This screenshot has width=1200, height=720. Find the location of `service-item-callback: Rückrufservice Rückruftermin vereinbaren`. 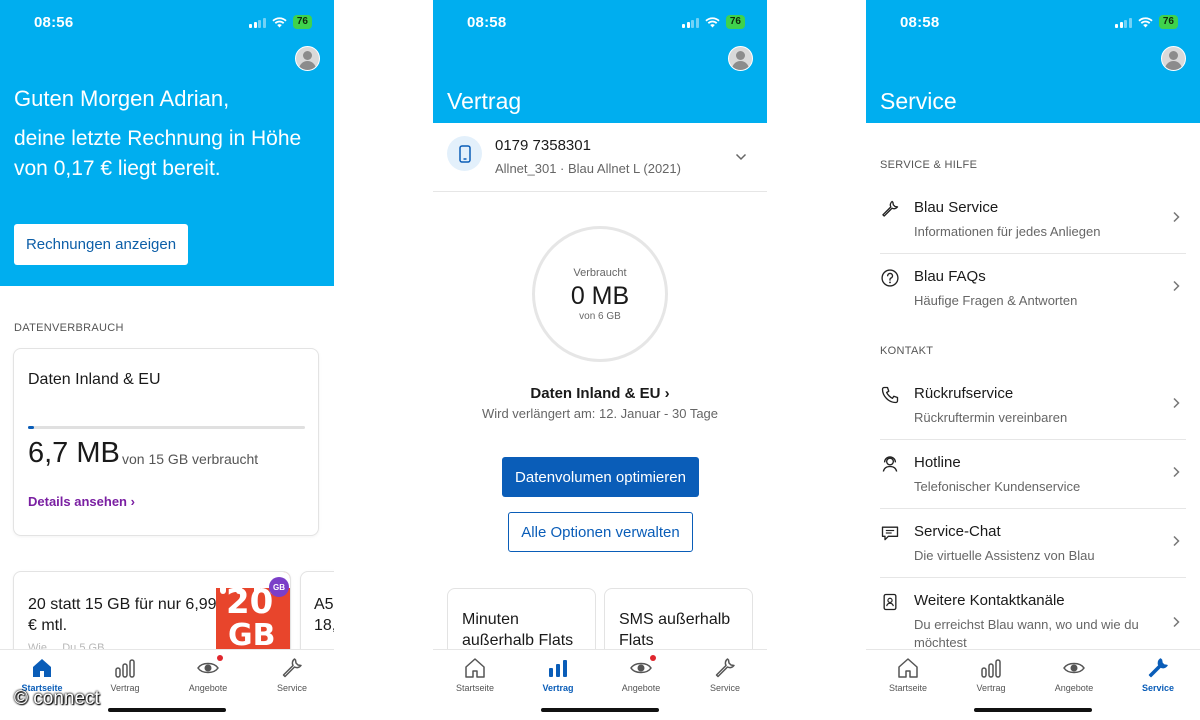

service-item-callback: Rückrufservice Rückruftermin vereinbaren is located at coordinates (1033, 405).